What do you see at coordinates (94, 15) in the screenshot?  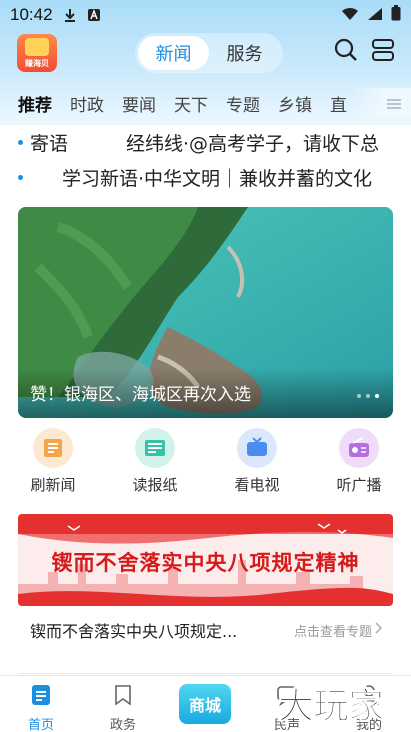 I see `app-notification-icon` at bounding box center [94, 15].